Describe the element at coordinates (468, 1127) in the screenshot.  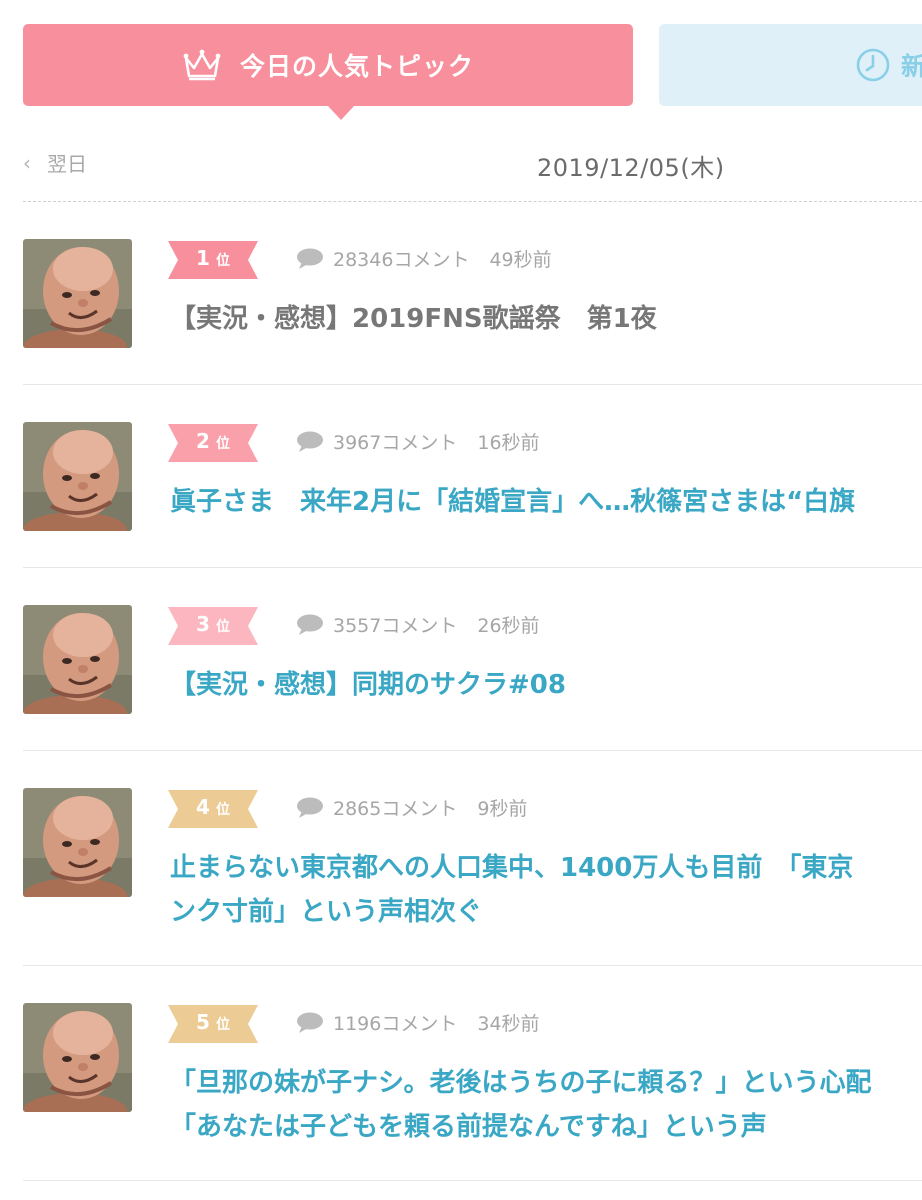
I see `topic-title-line: 「あなたは子どもを頼る前提なんですね」という声` at that location.